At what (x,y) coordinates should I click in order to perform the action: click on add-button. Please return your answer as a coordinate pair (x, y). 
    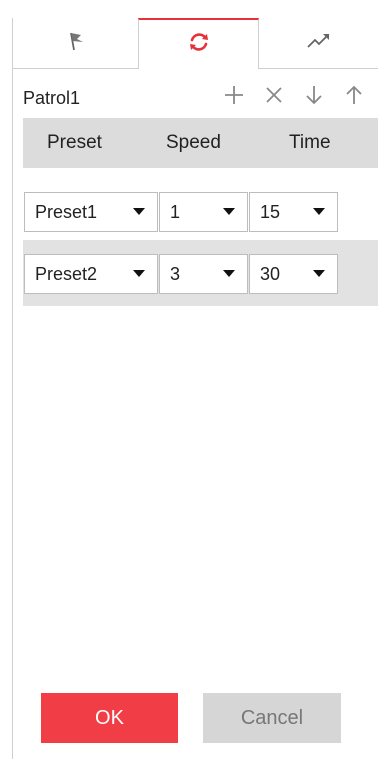
    Looking at the image, I should click on (234, 97).